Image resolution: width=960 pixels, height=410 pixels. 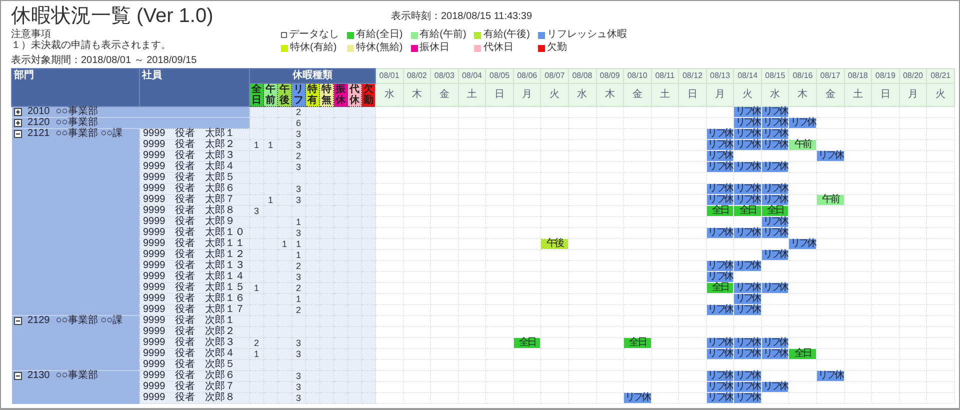 I want to click on legend-label: 振休日, so click(x=435, y=48).